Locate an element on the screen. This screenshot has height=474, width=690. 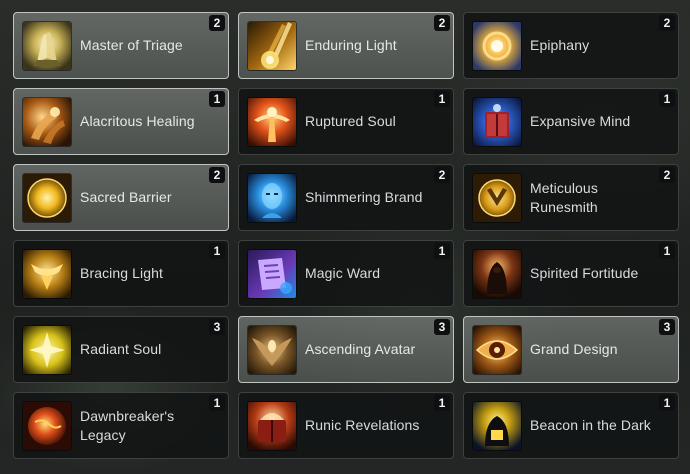
talent-name: Beacon in the Dark is located at coordinates (590, 425).